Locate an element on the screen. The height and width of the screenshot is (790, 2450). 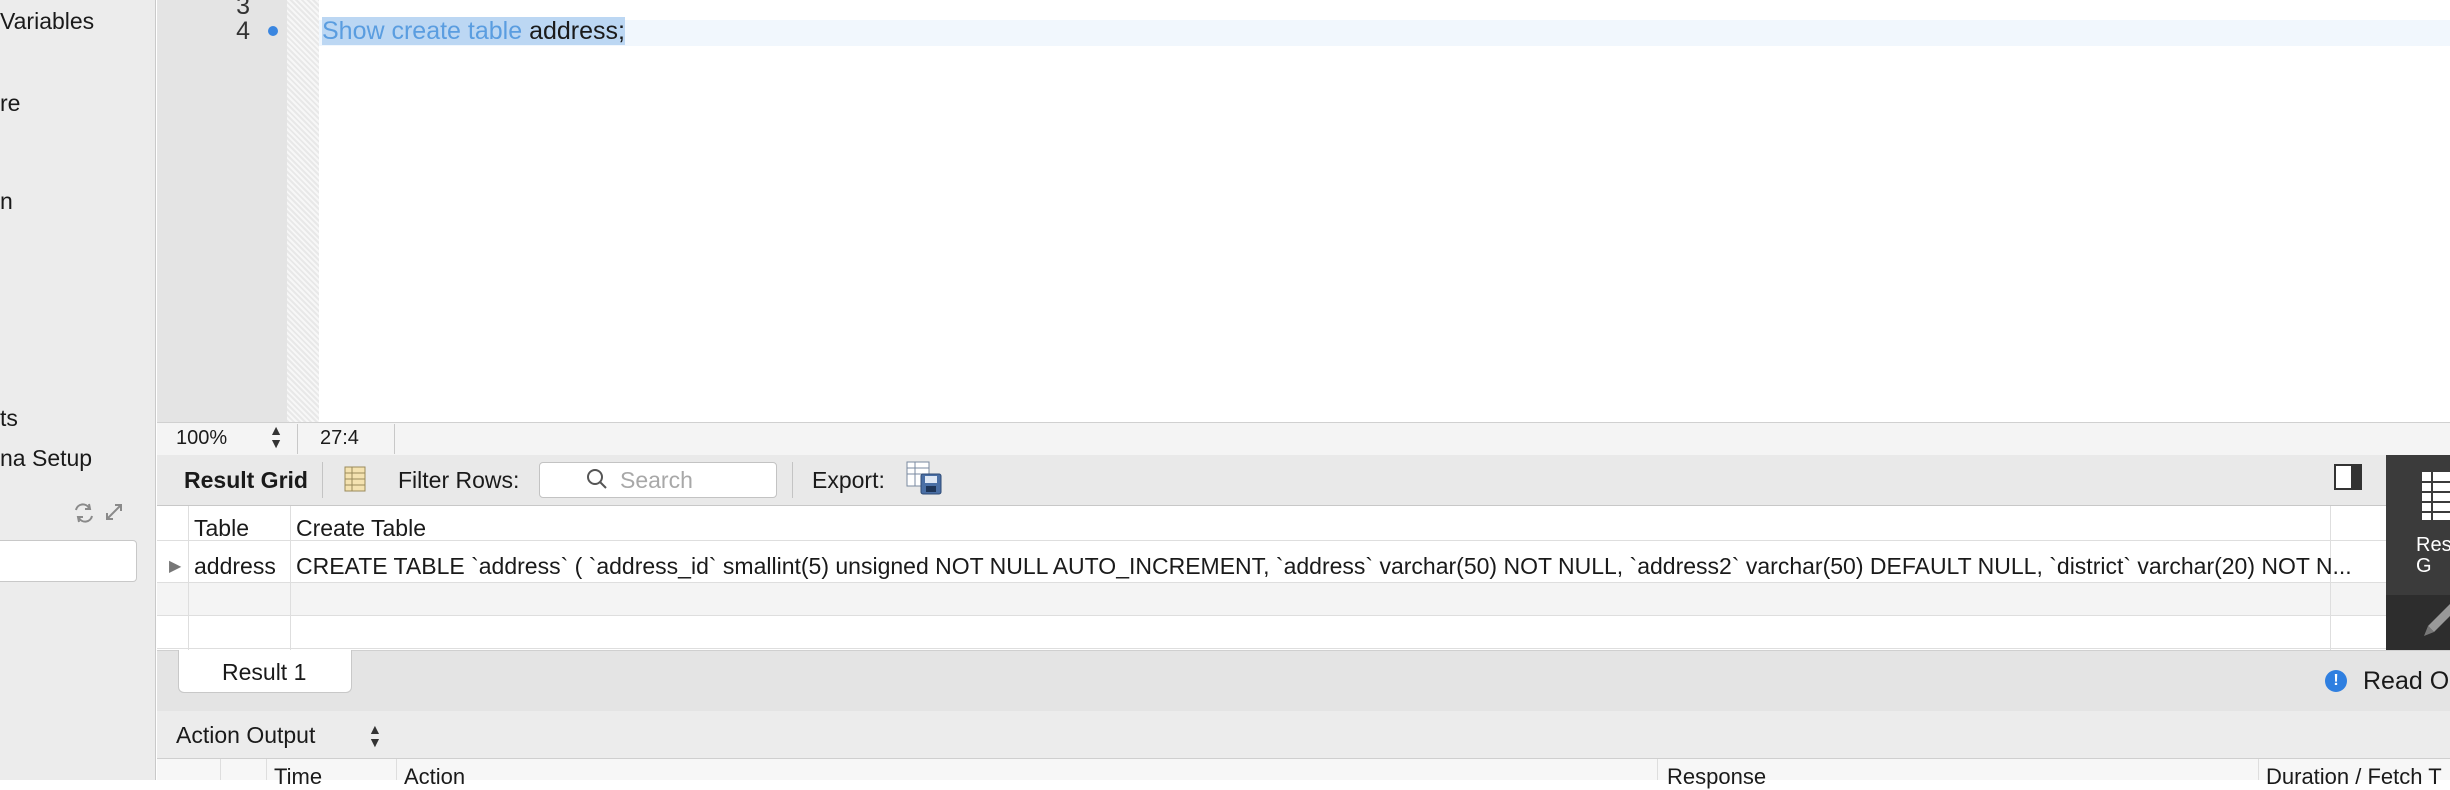
sql-statement: Show create table address; is located at coordinates (473, 31).